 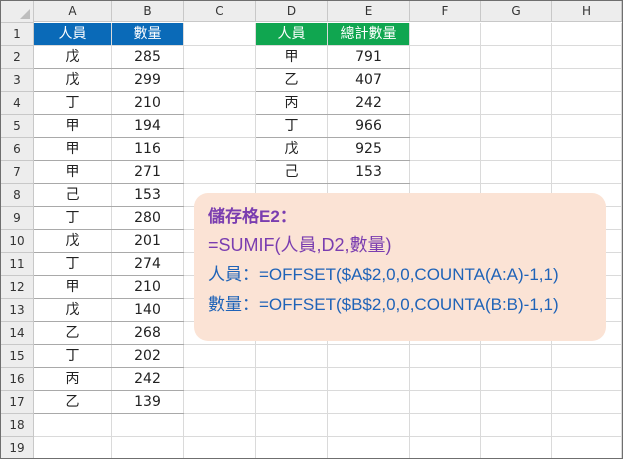 What do you see at coordinates (587, 11) in the screenshot?
I see `column-header-h: H` at bounding box center [587, 11].